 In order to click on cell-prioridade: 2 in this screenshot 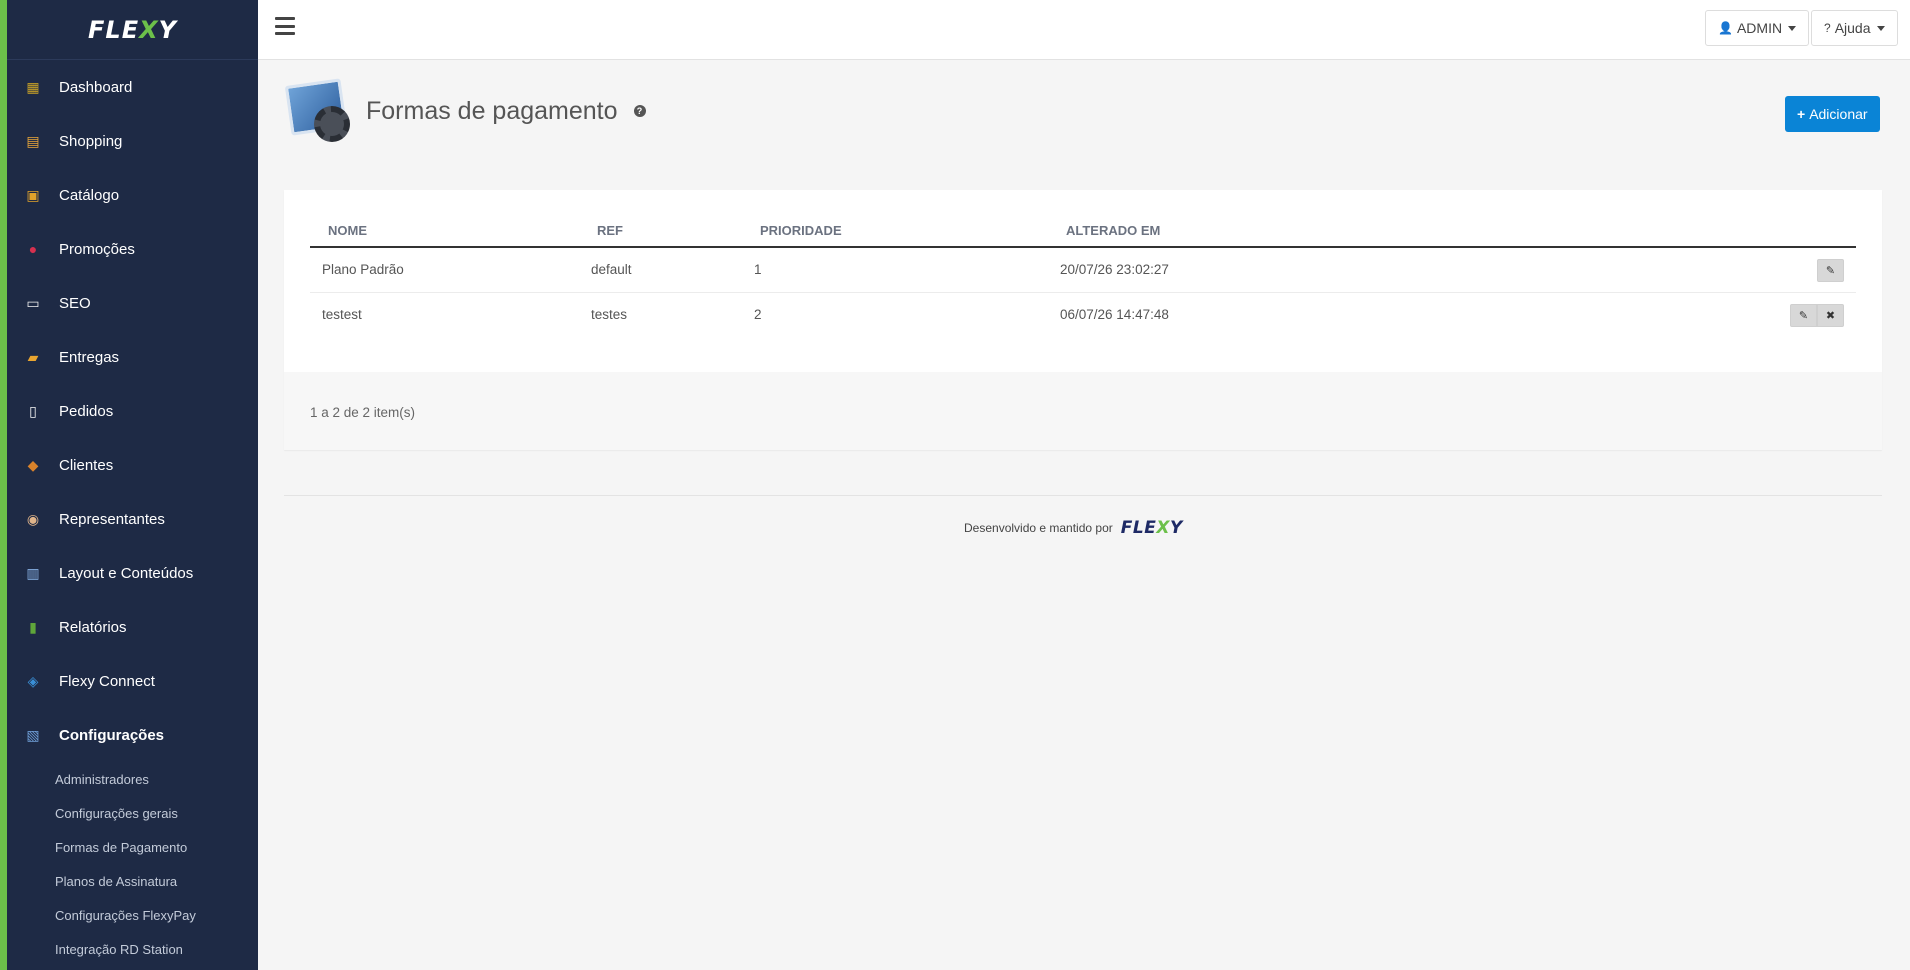, I will do `click(758, 314)`.